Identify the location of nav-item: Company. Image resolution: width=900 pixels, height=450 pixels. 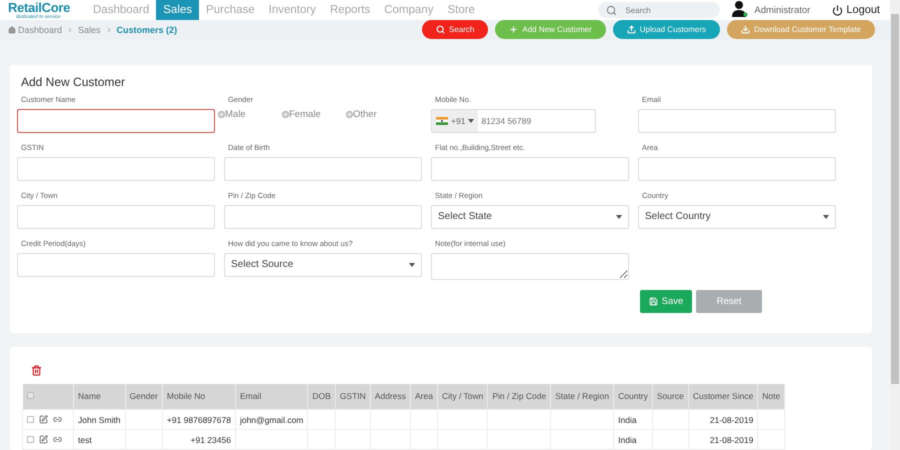
(408, 10).